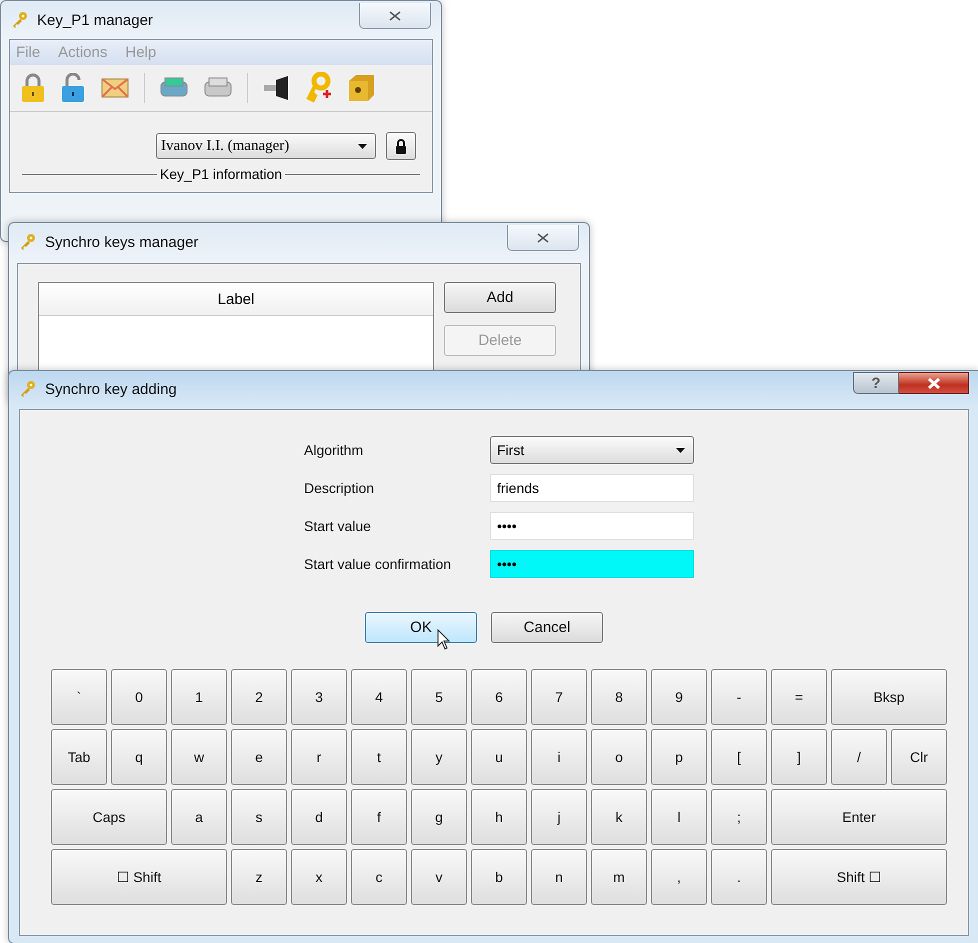 Image resolution: width=978 pixels, height=943 pixels. I want to click on keyboard-key: 1, so click(199, 697).